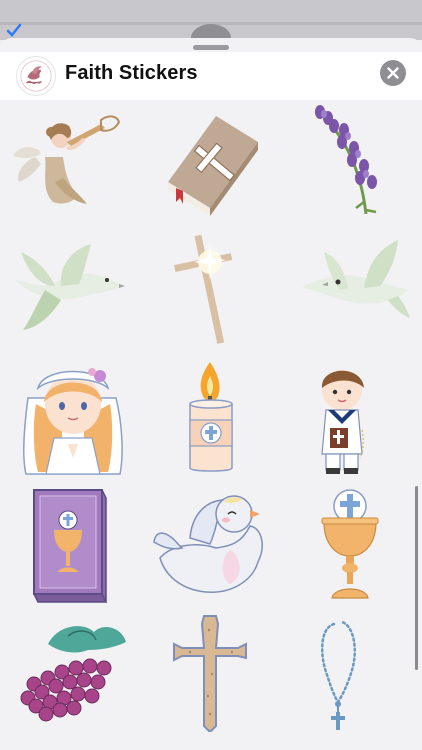  What do you see at coordinates (211, 545) in the screenshot?
I see `sticker-cute-dove` at bounding box center [211, 545].